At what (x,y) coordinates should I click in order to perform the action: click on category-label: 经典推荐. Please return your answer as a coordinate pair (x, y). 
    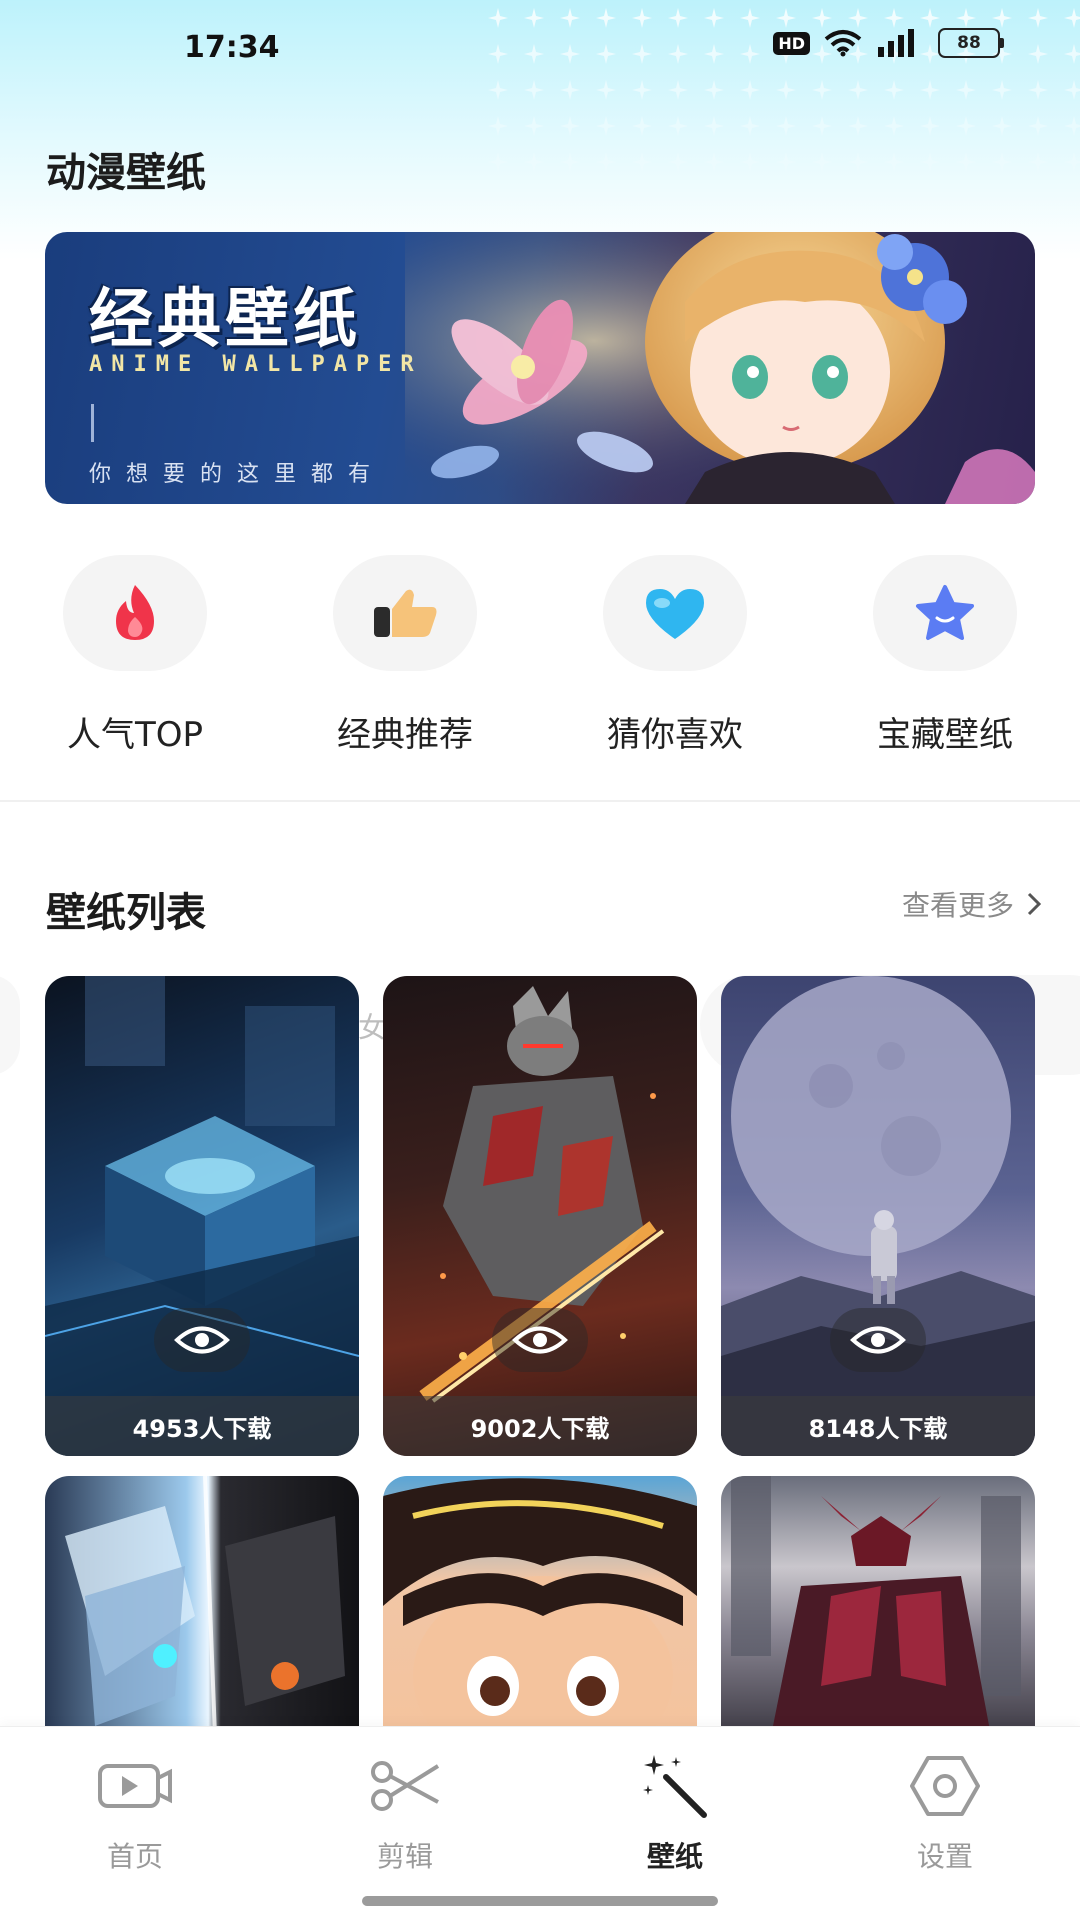
    Looking at the image, I should click on (405, 735).